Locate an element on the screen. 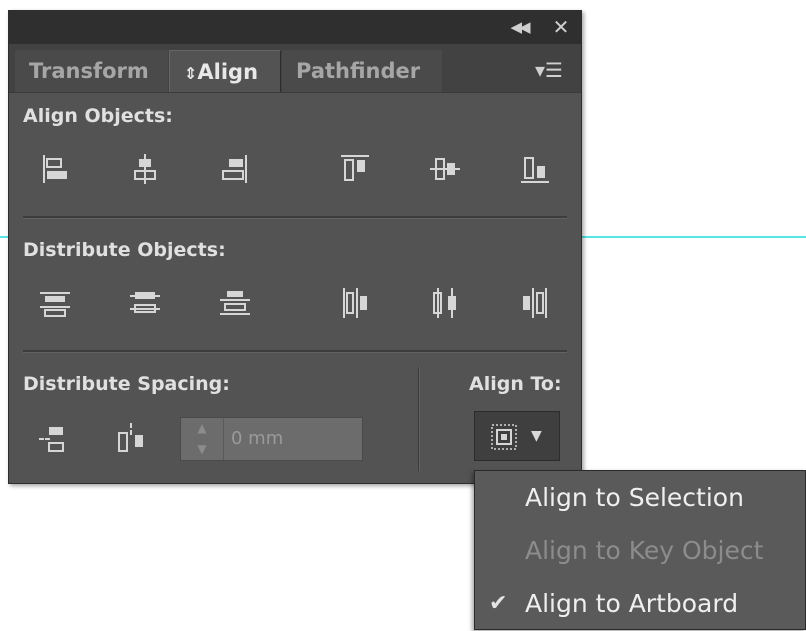 The image size is (806, 631). align-objects-title: Align Objects: is located at coordinates (98, 116).